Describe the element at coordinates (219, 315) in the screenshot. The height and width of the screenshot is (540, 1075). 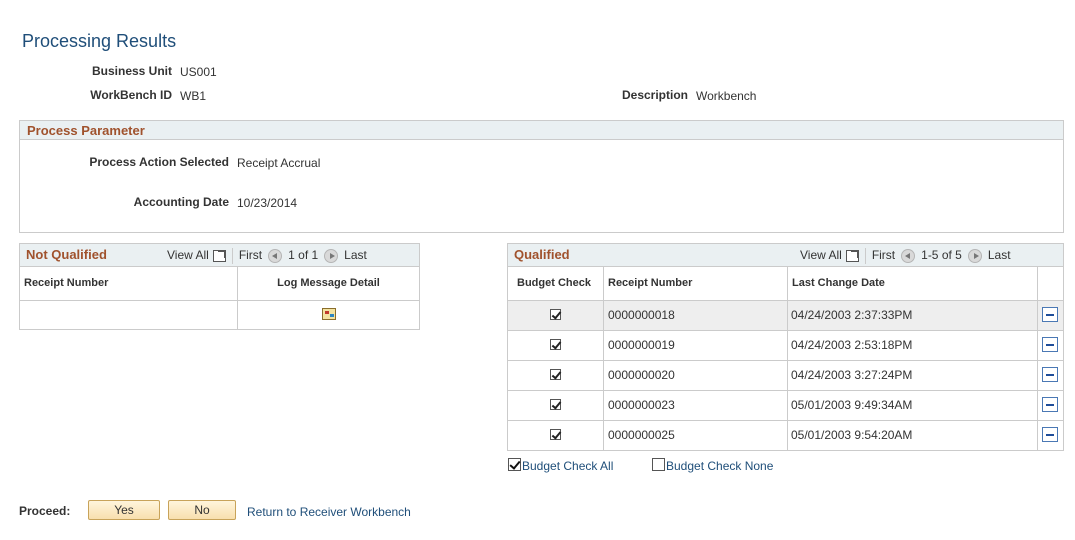
I see `table-row` at that location.